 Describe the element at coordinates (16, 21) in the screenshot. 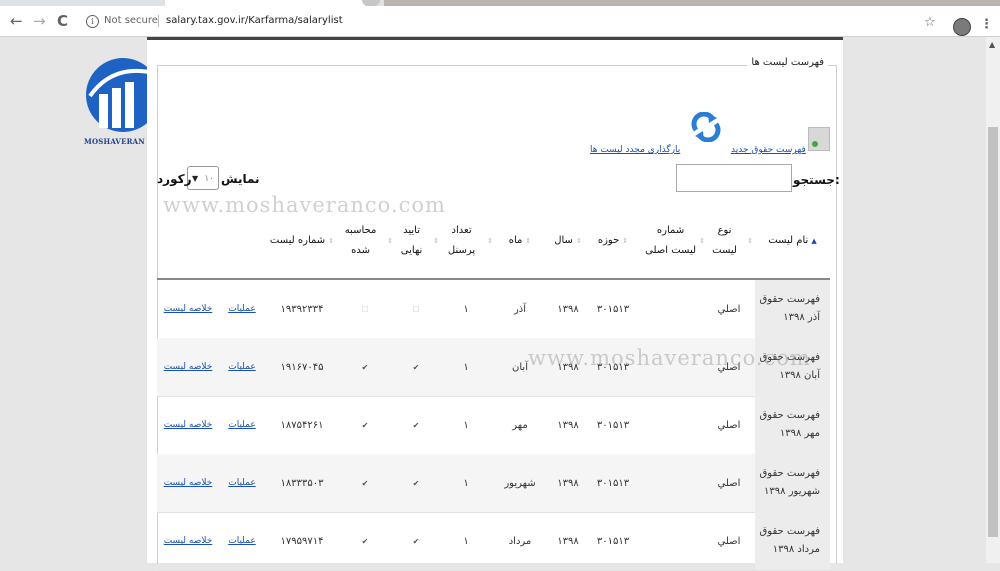

I see `back-button: ←` at that location.